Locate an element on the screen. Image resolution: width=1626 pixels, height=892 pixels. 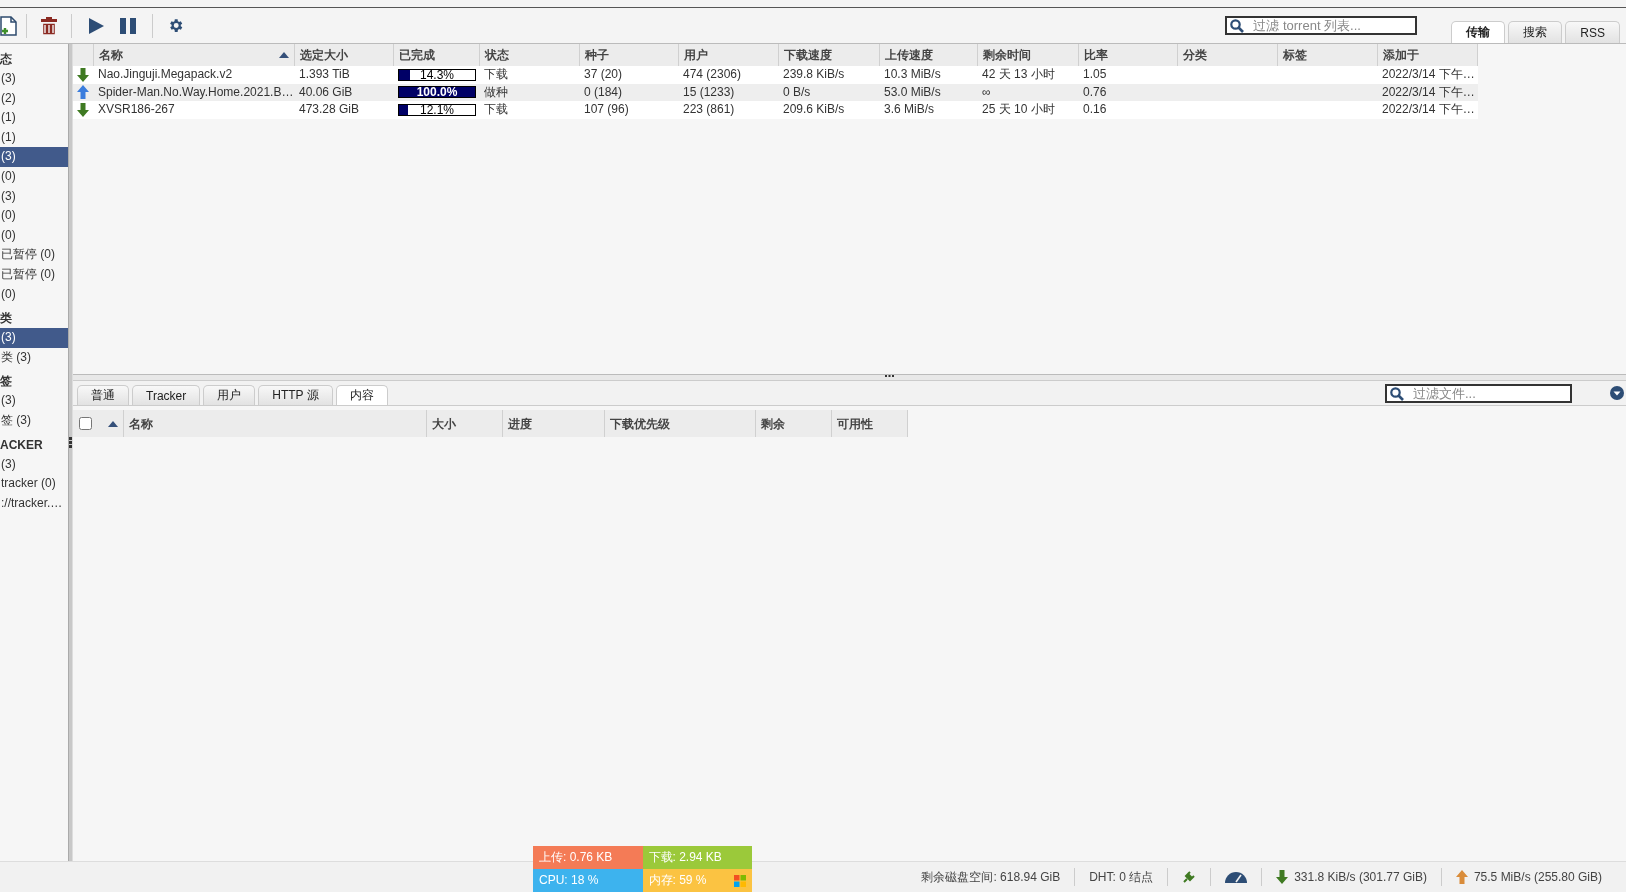
sidebar-section-title: 态 is located at coordinates (6, 59).